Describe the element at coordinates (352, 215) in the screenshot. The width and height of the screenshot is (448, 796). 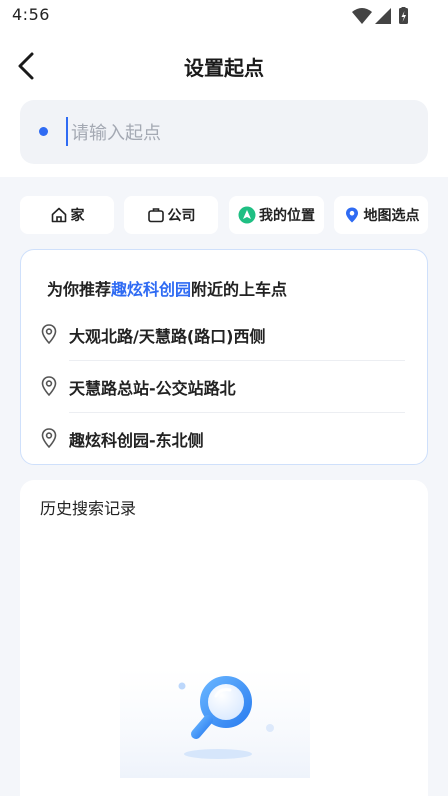
I see `map-pin-icon` at that location.